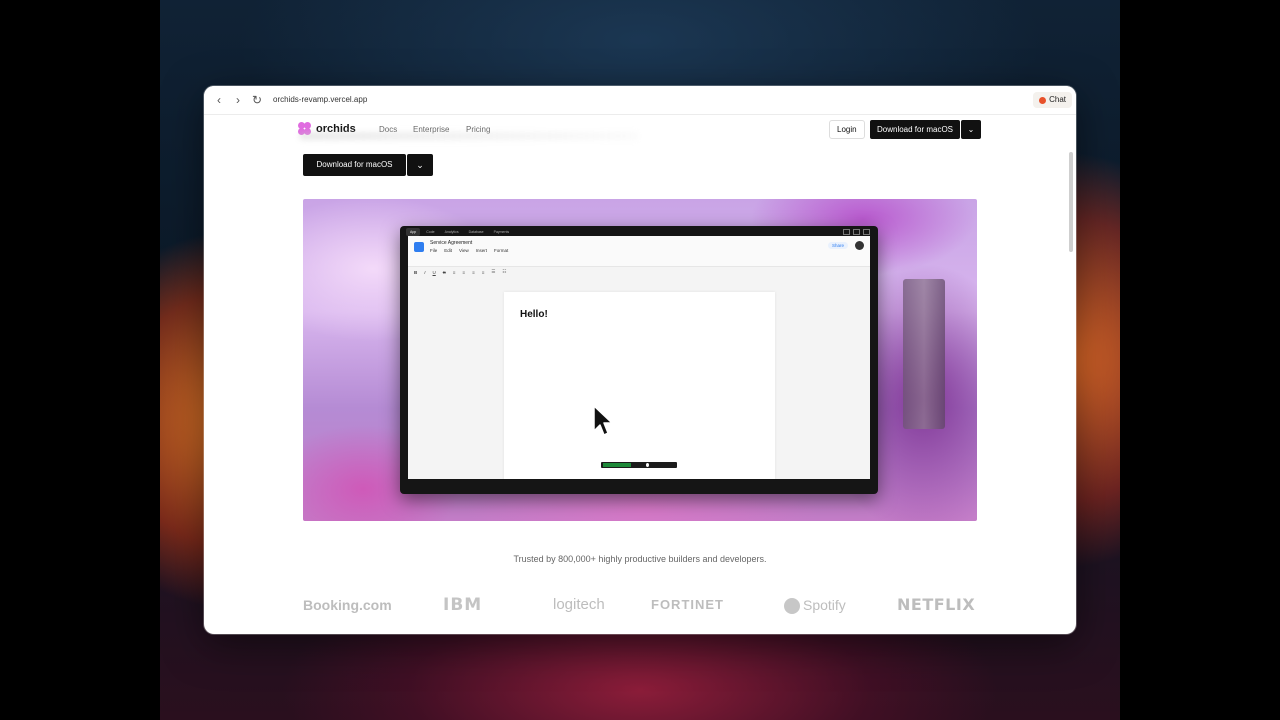 The image size is (1280, 720). Describe the element at coordinates (415, 272) in the screenshot. I see `bold-icon: B` at that location.